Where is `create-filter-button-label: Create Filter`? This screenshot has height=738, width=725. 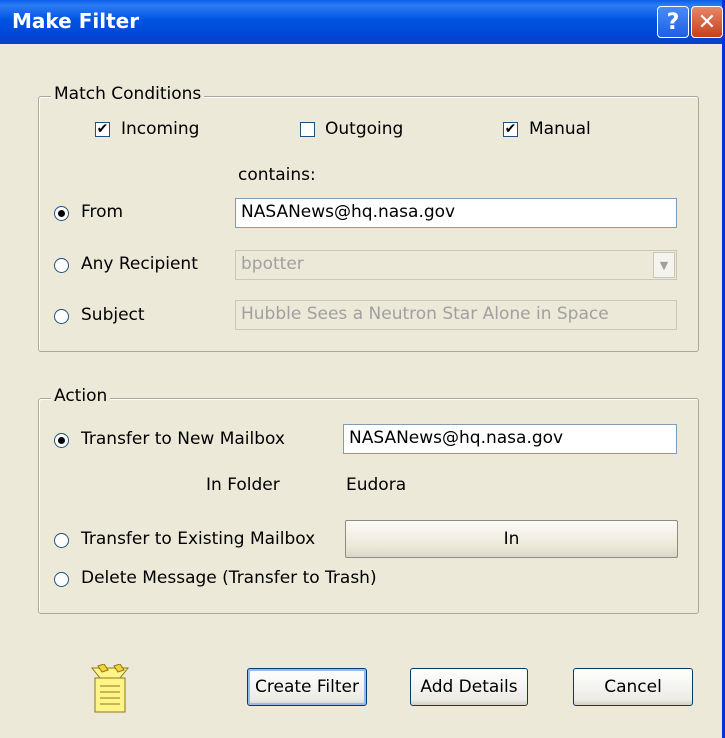 create-filter-button-label: Create Filter is located at coordinates (307, 687).